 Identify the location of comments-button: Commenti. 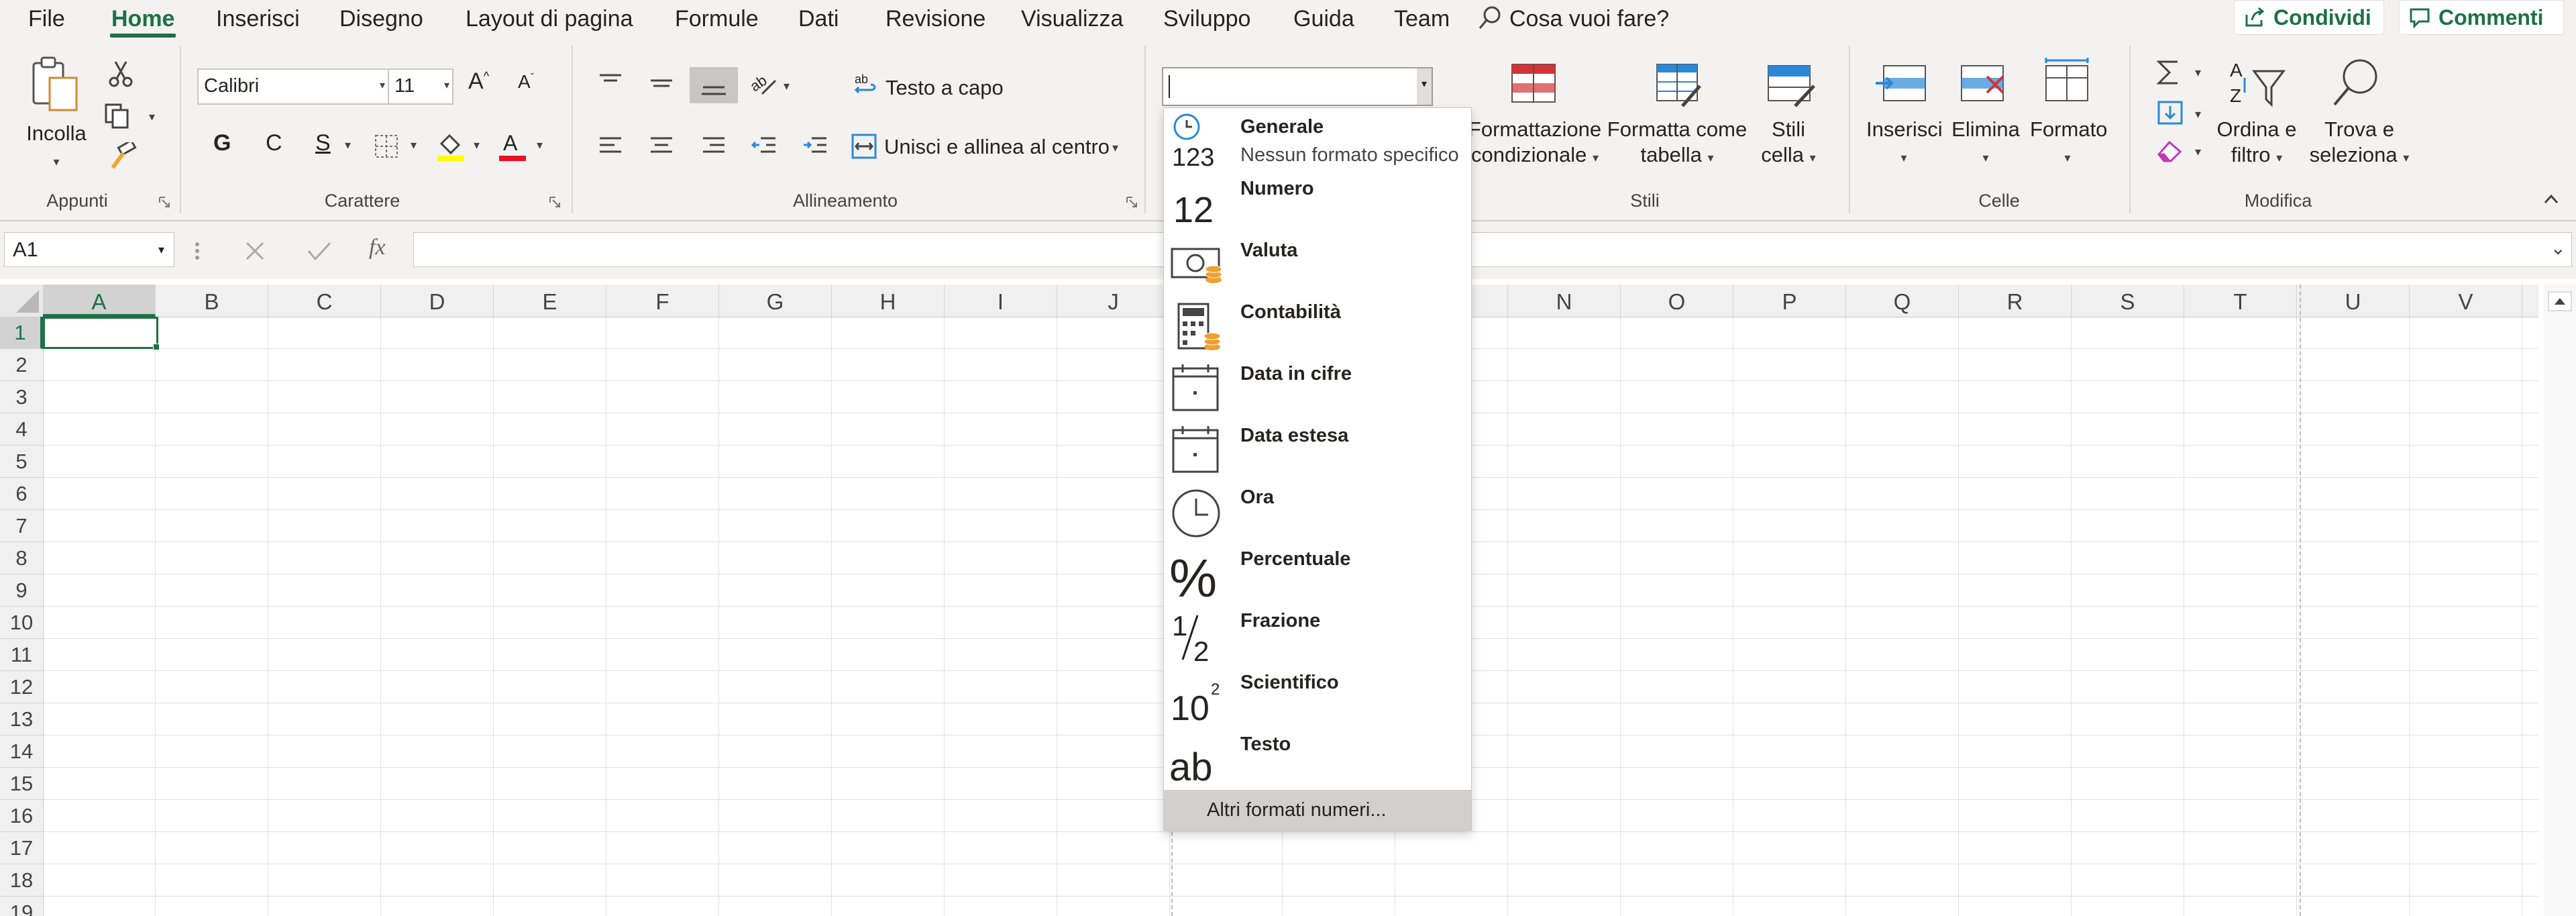
(2481, 17).